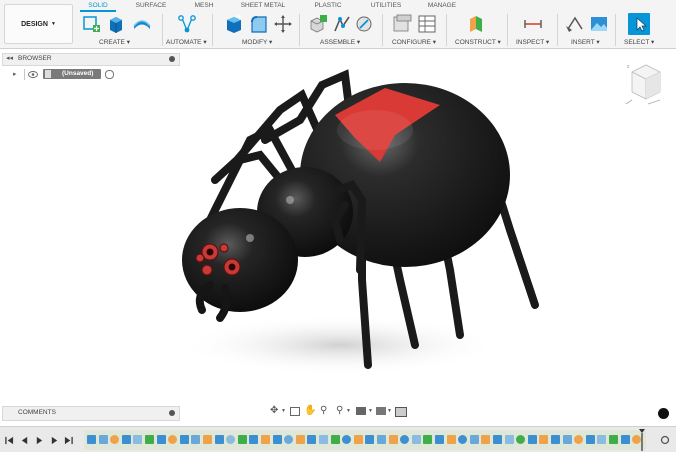 Image resolution: width=676 pixels, height=452 pixels. Describe the element at coordinates (575, 24) in the screenshot. I see `insert-derive-icon` at that location.